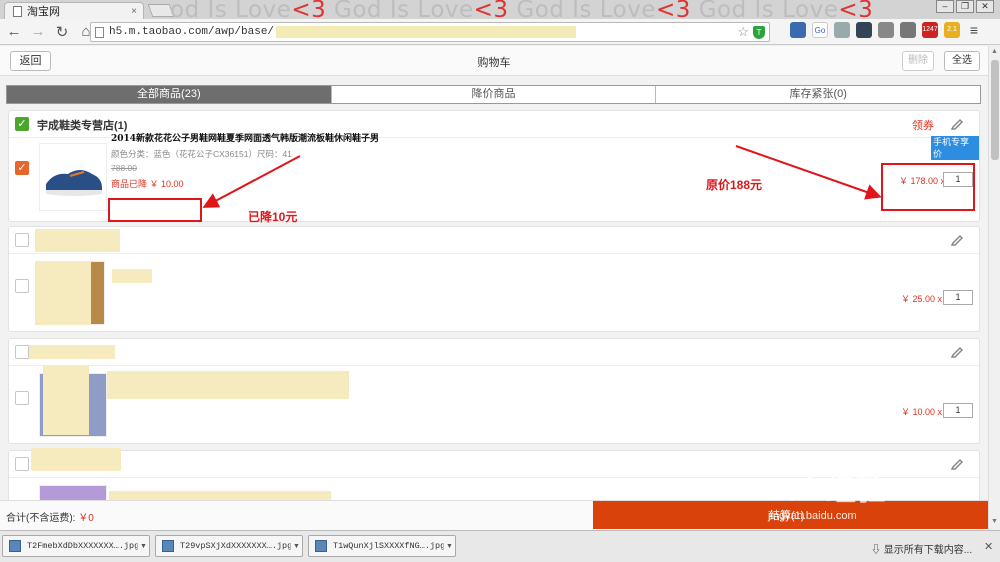 This screenshot has width=1000, height=562. I want to click on close-downloads-icon: ✕, so click(988, 546).